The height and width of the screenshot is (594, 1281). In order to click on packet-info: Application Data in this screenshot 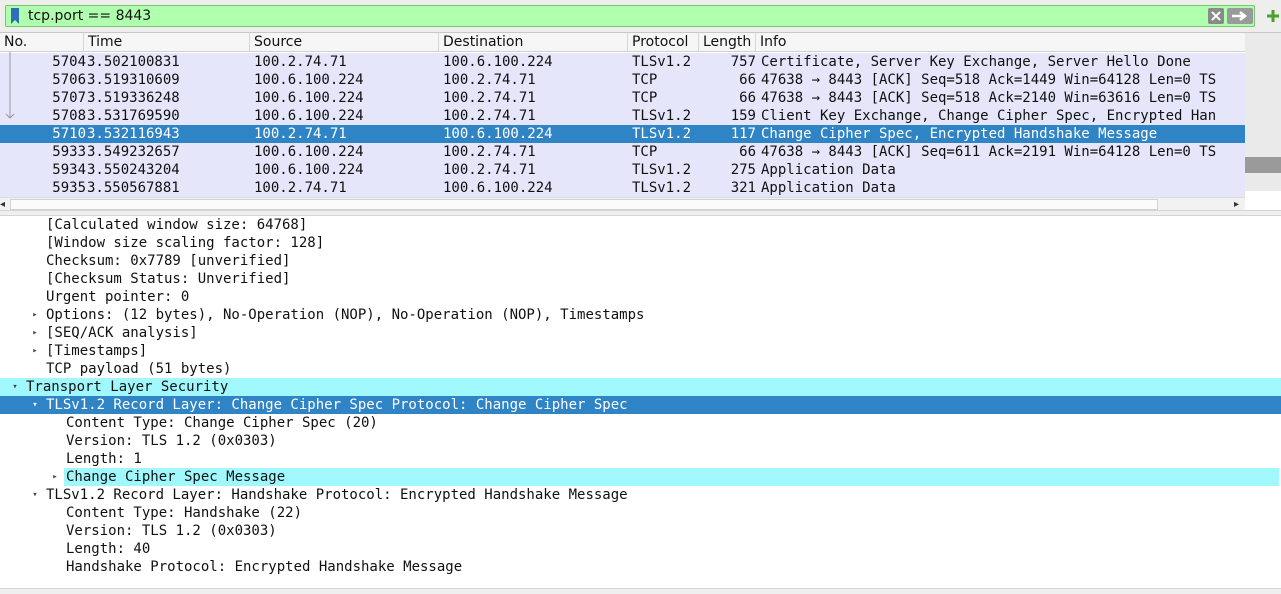, I will do `click(828, 188)`.